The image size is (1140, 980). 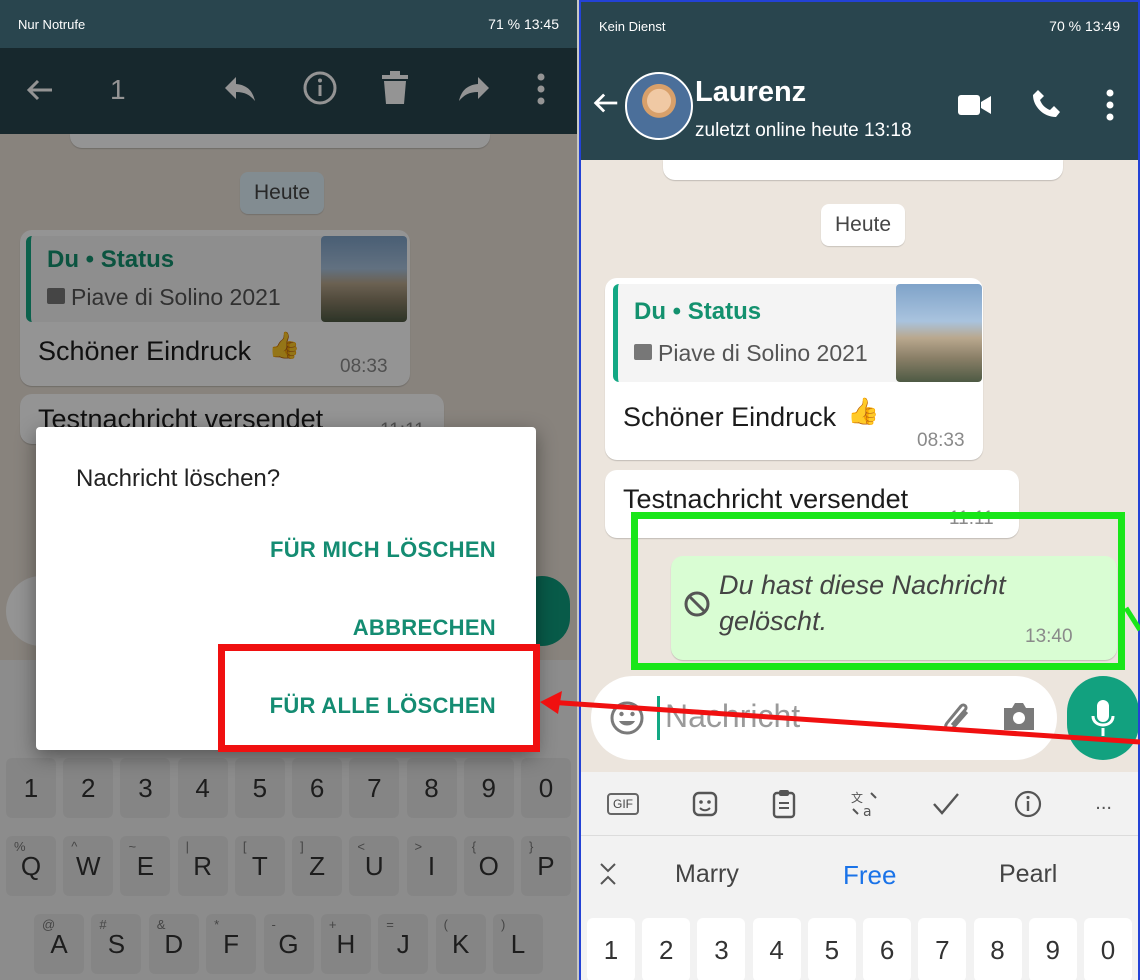 I want to click on red-arrow-line, so click(x=843, y=722).